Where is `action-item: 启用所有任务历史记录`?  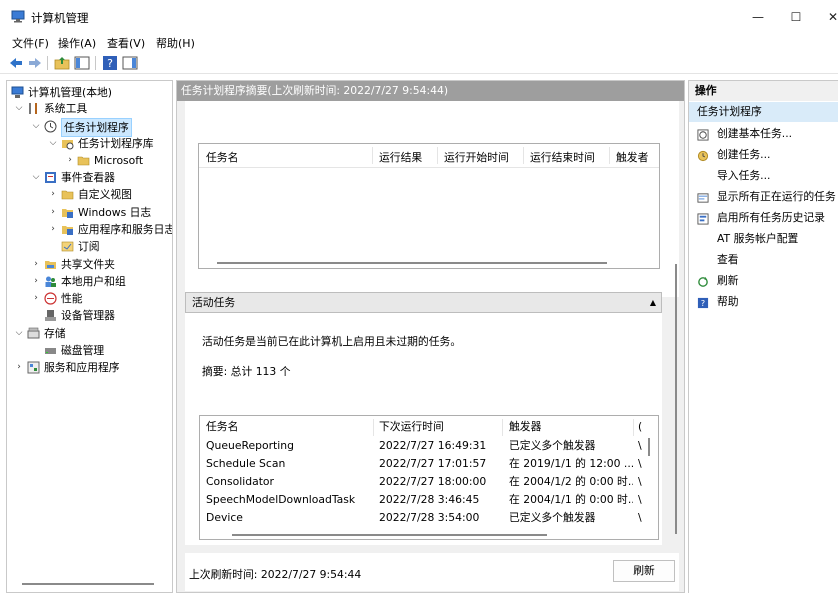
action-item: 启用所有任务历史记录 is located at coordinates (763, 217).